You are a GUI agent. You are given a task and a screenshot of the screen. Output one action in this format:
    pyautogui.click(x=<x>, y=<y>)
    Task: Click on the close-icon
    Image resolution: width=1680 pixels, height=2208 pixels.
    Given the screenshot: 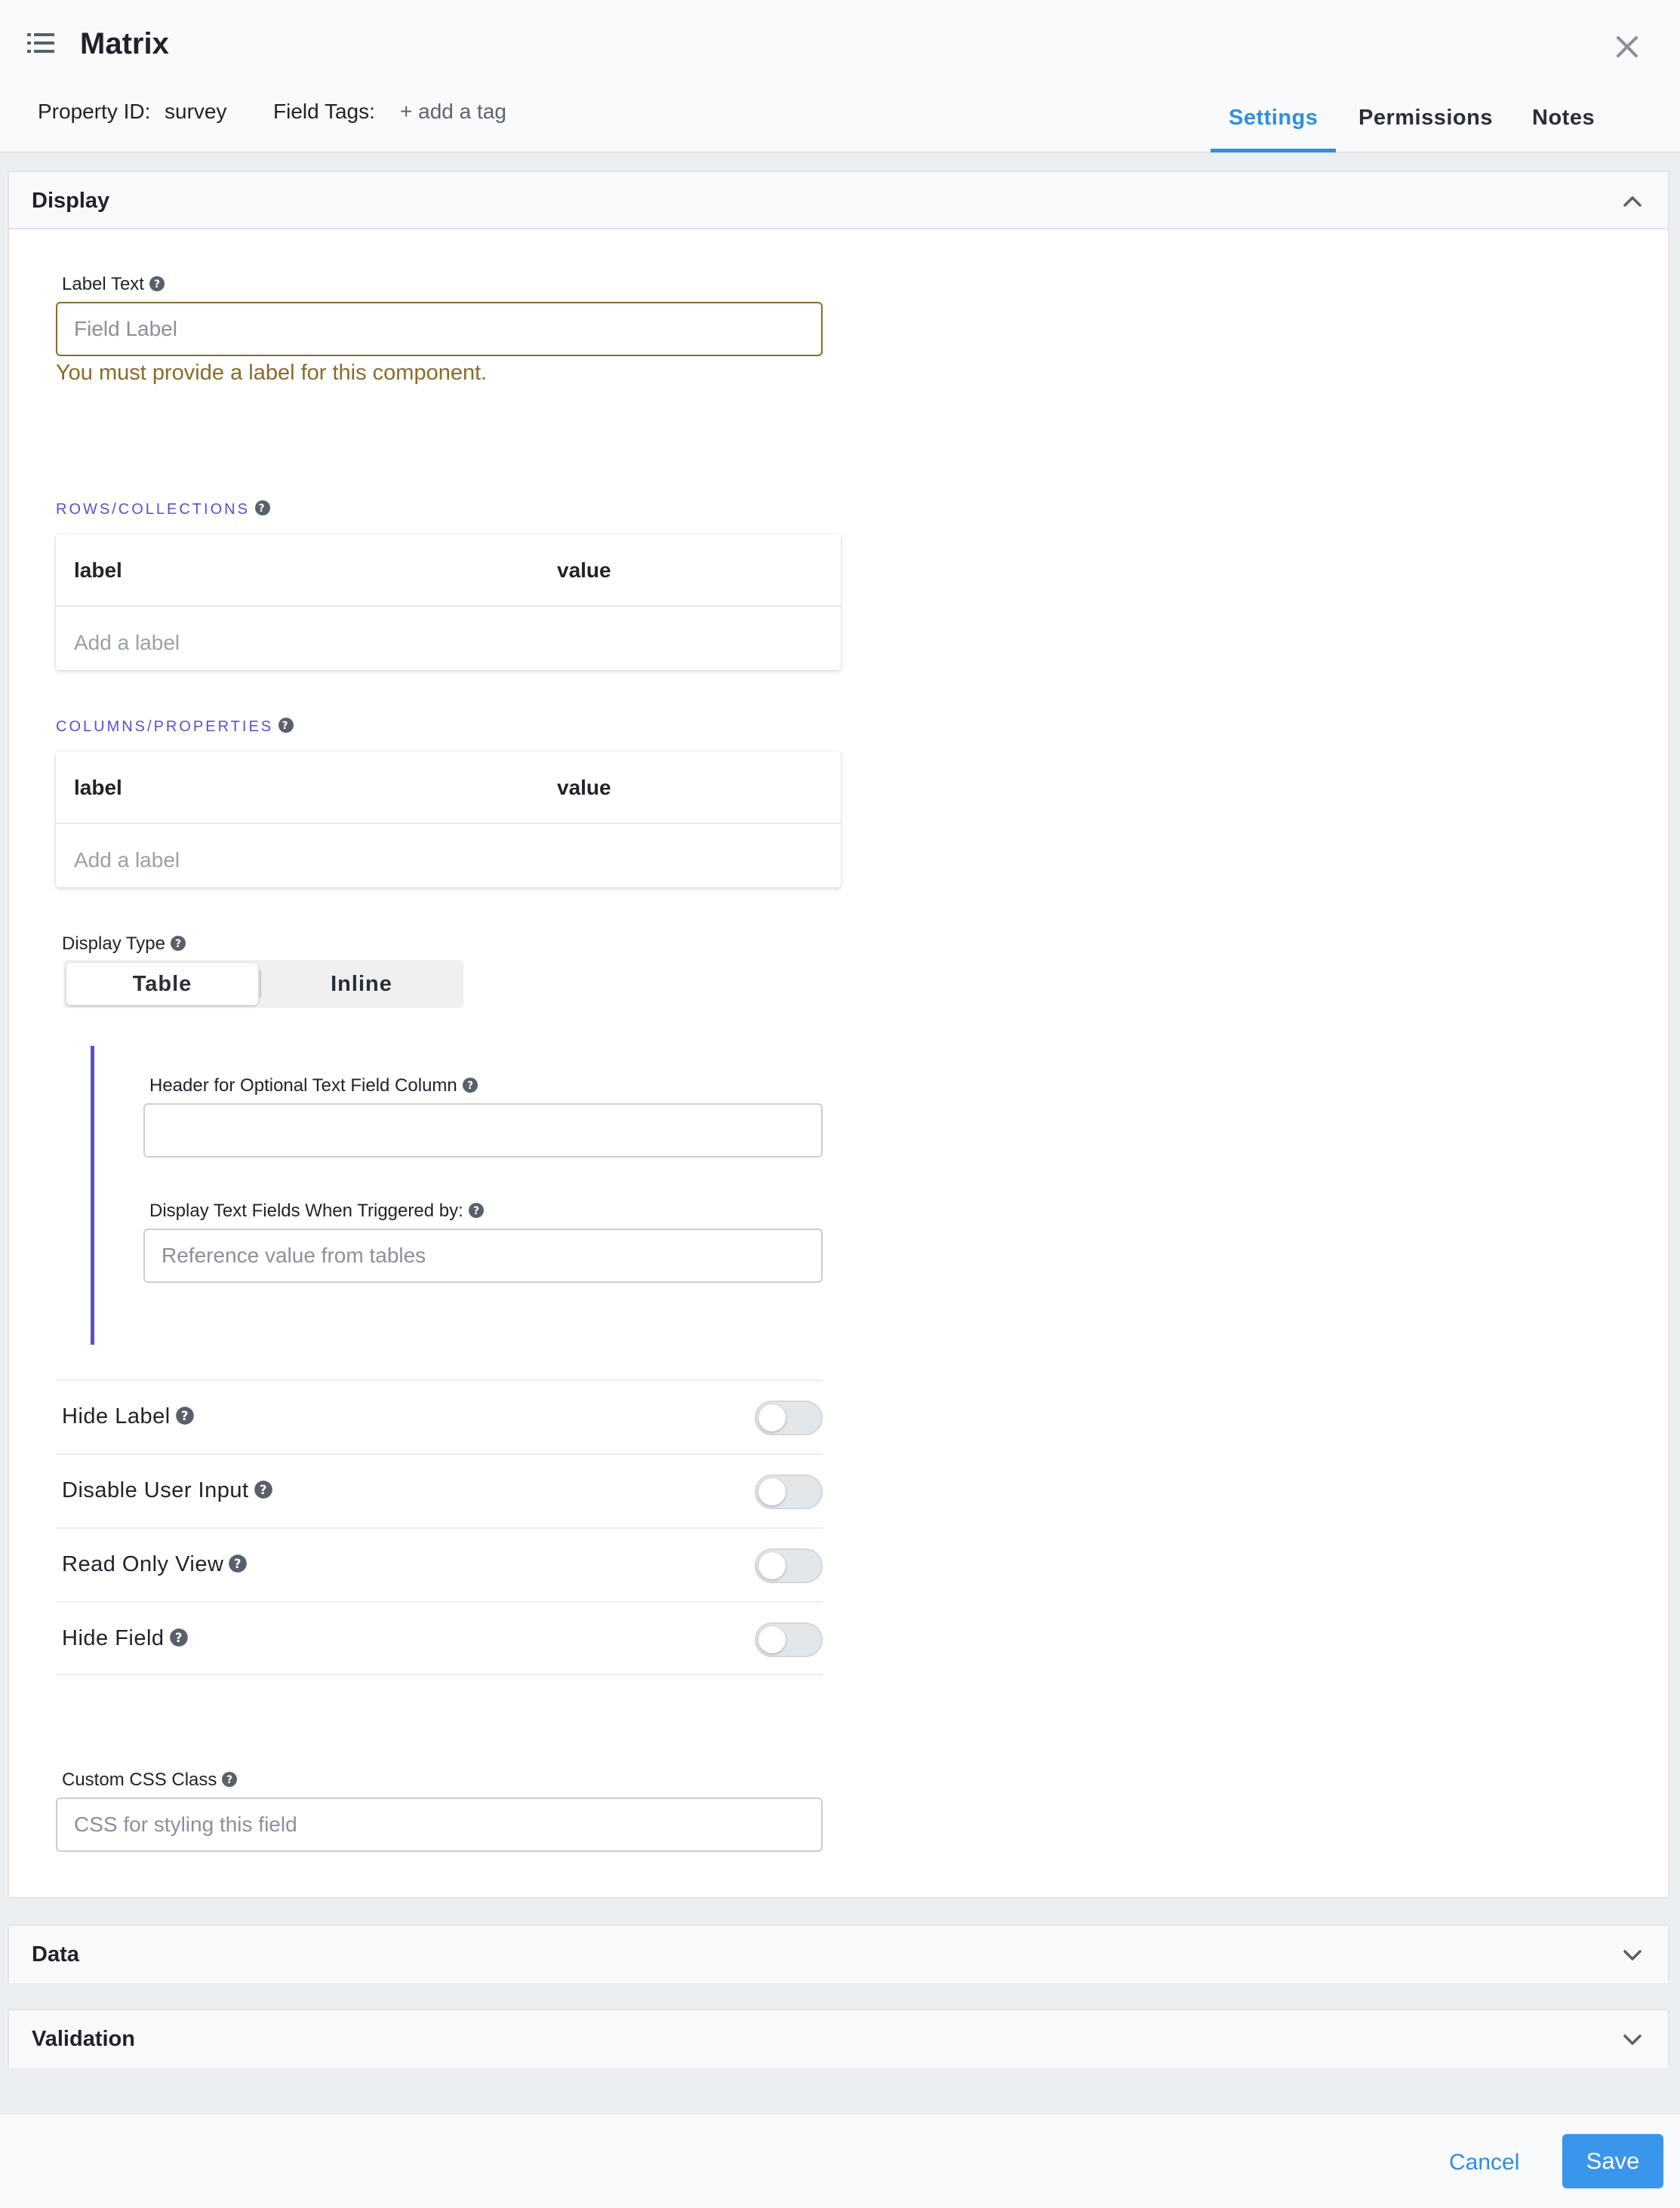 What is the action you would take?
    pyautogui.click(x=1628, y=46)
    